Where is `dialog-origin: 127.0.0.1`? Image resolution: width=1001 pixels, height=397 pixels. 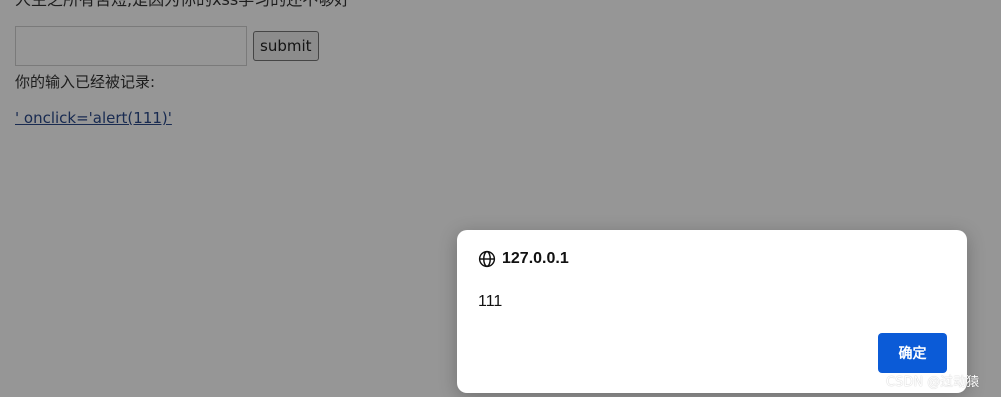
dialog-origin: 127.0.0.1 is located at coordinates (535, 258).